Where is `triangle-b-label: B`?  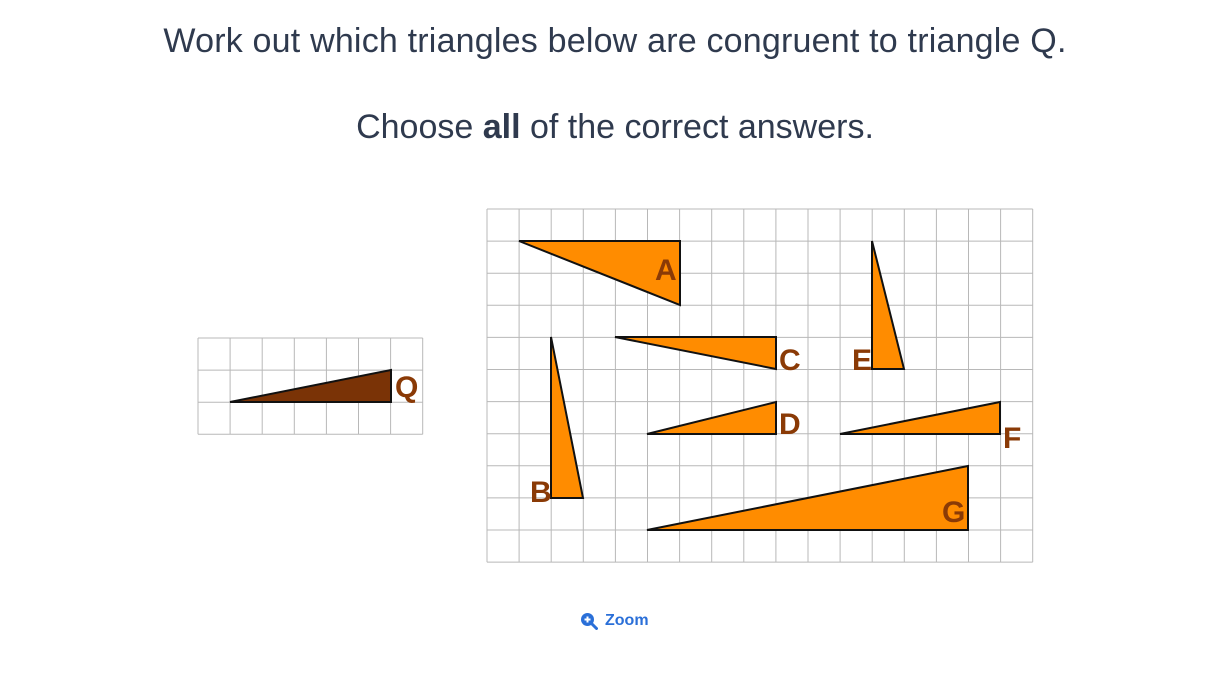
triangle-b-label: B is located at coordinates (541, 492).